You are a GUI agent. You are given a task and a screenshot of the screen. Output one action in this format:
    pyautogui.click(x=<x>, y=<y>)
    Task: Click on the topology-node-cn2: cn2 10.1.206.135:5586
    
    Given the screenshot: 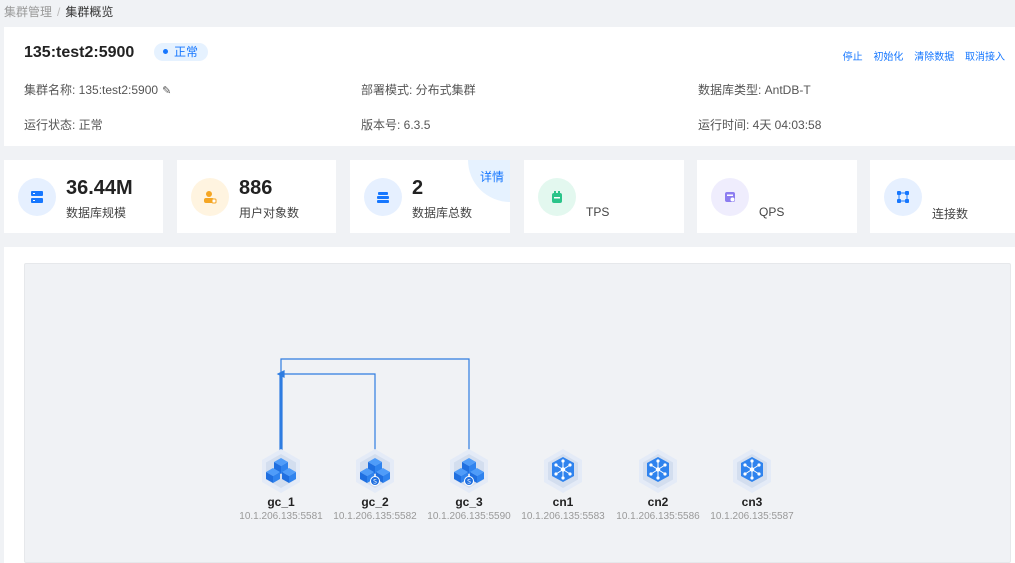 What is the action you would take?
    pyautogui.click(x=658, y=485)
    